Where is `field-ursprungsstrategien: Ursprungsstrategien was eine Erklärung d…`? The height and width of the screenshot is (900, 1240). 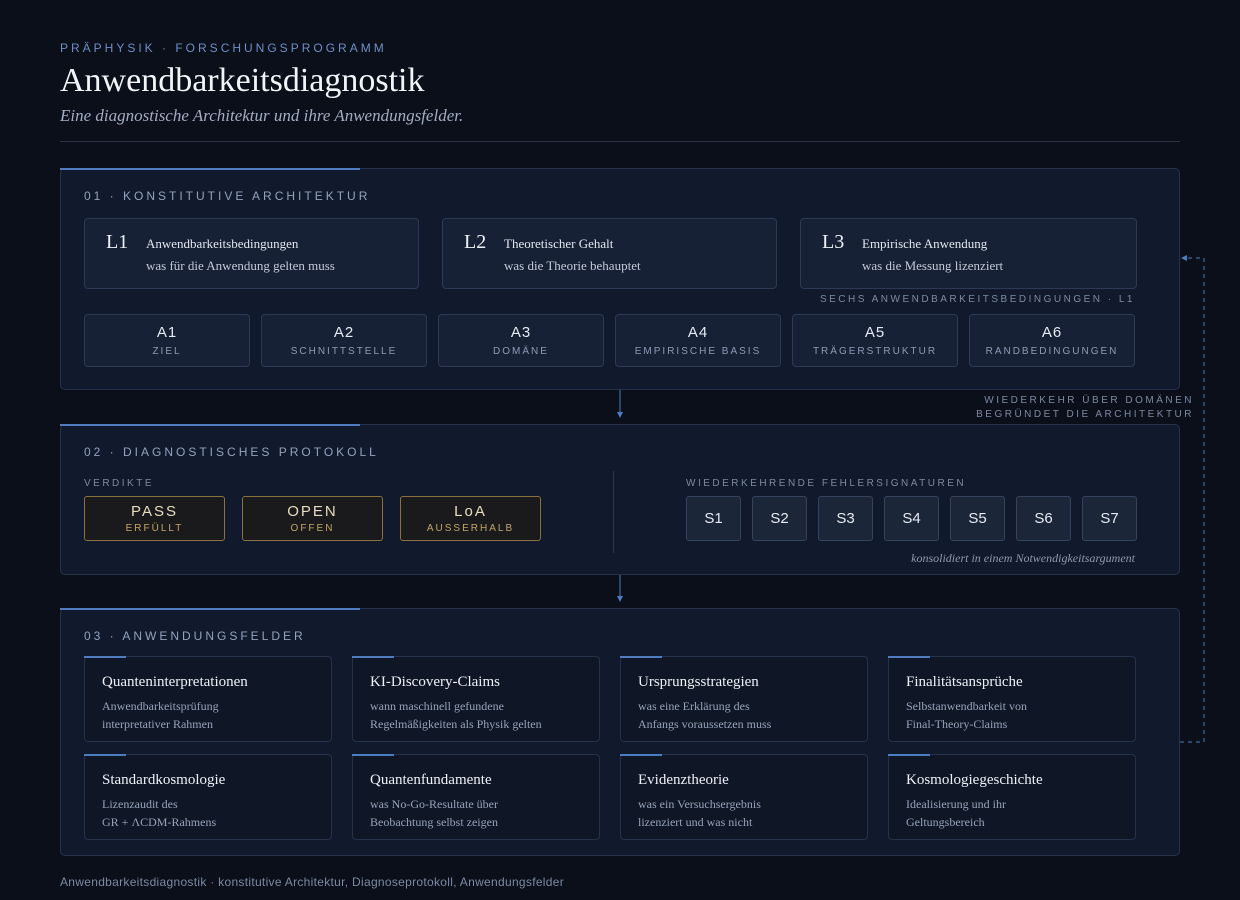 field-ursprungsstrategien: Ursprungsstrategien was eine Erklärung d… is located at coordinates (744, 699).